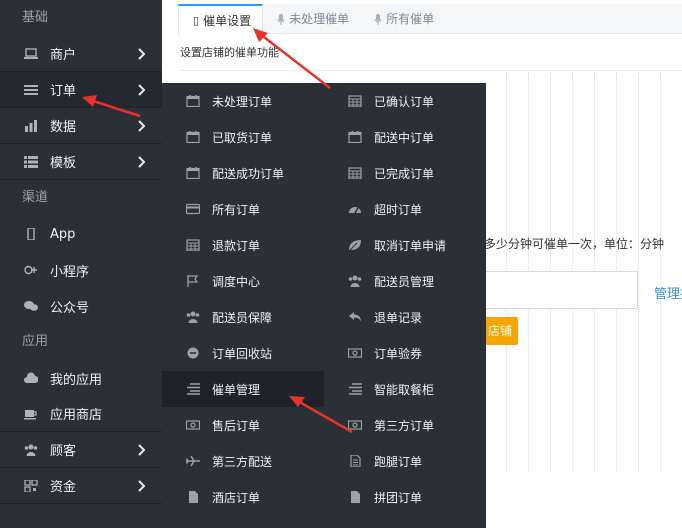  Describe the element at coordinates (398, 209) in the screenshot. I see `submenu-item-label: 超时订单` at that location.